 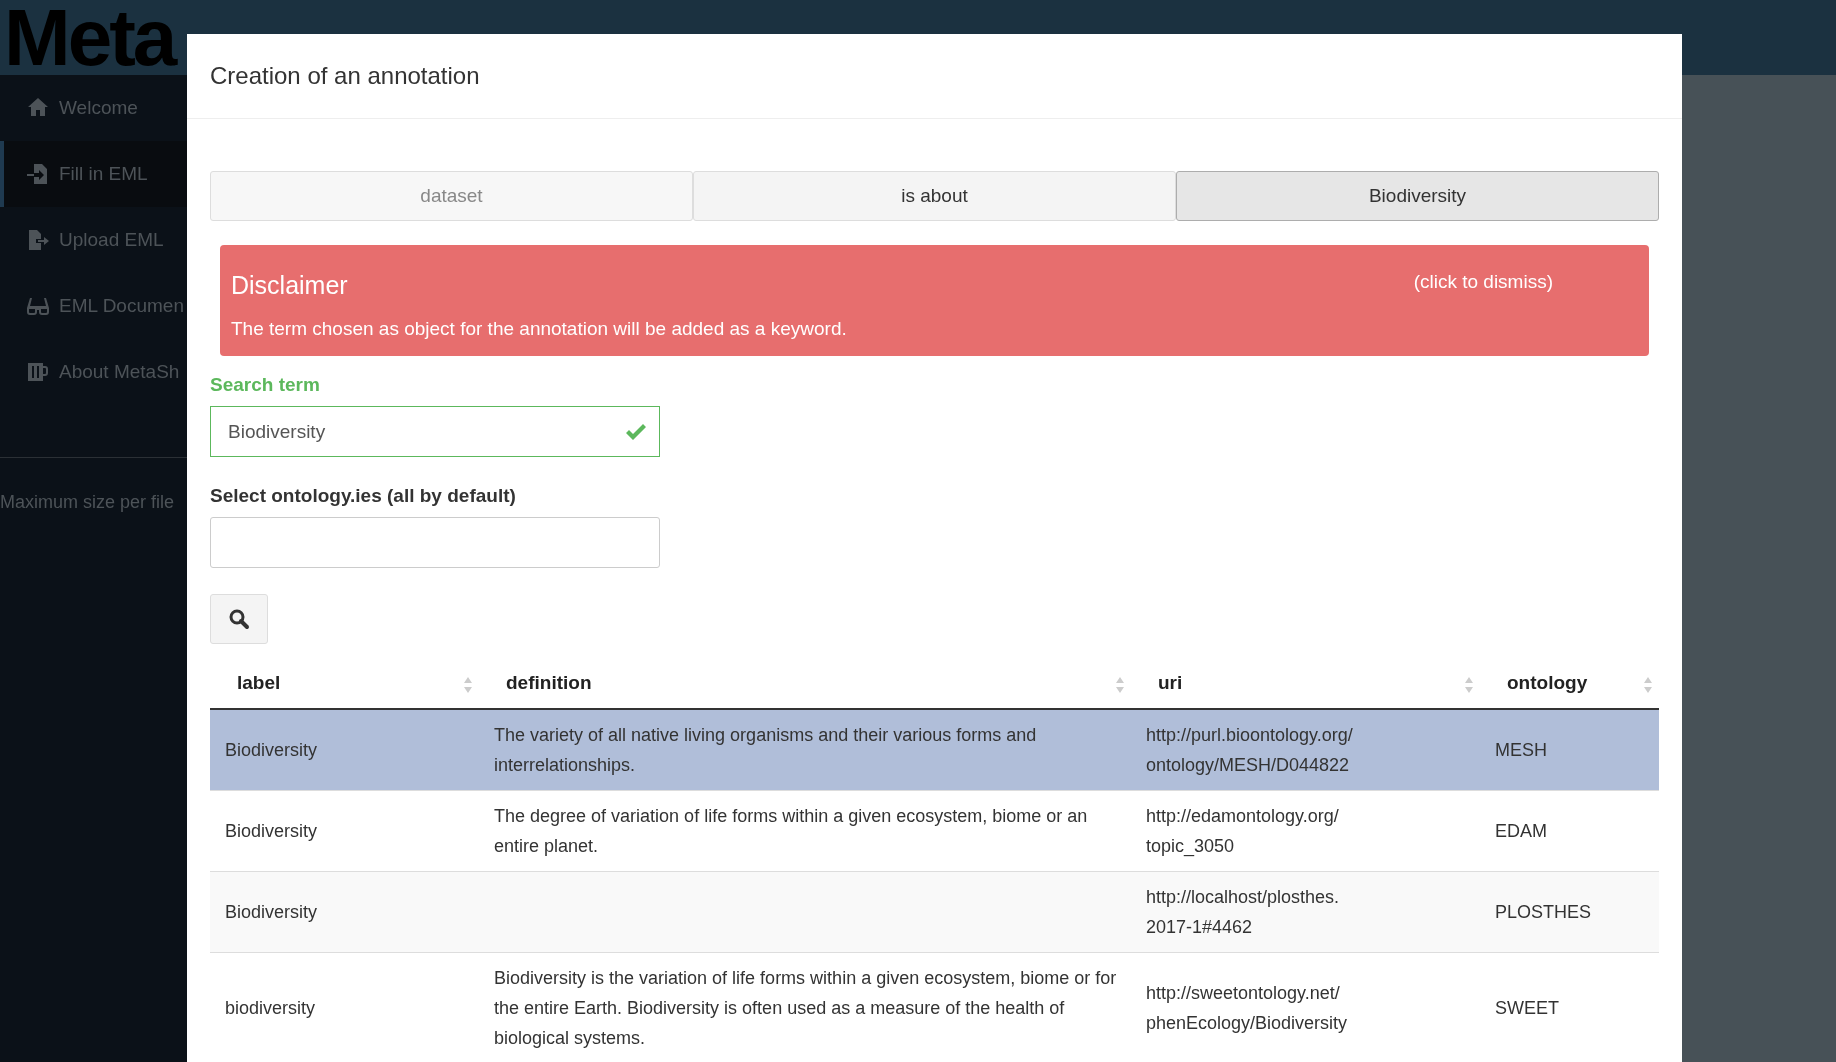 I want to click on logo: Meta, so click(x=89, y=37).